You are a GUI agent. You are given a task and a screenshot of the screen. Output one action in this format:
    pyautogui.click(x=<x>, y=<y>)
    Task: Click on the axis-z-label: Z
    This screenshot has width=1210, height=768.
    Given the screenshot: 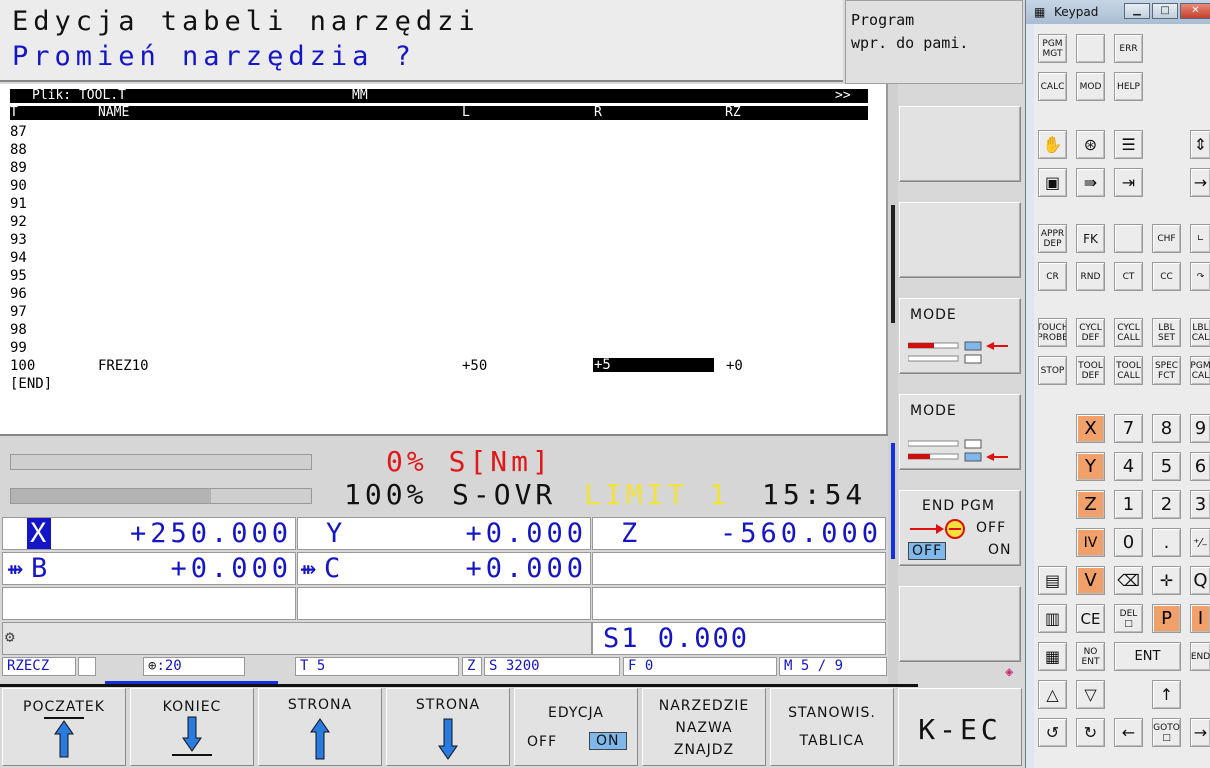 What is the action you would take?
    pyautogui.click(x=630, y=533)
    